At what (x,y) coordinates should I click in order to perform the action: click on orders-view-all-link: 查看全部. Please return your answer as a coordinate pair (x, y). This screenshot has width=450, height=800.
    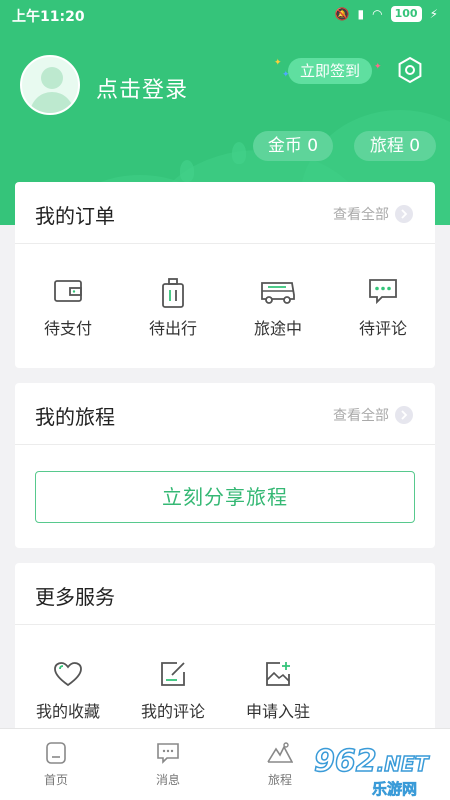
    Looking at the image, I should click on (373, 214).